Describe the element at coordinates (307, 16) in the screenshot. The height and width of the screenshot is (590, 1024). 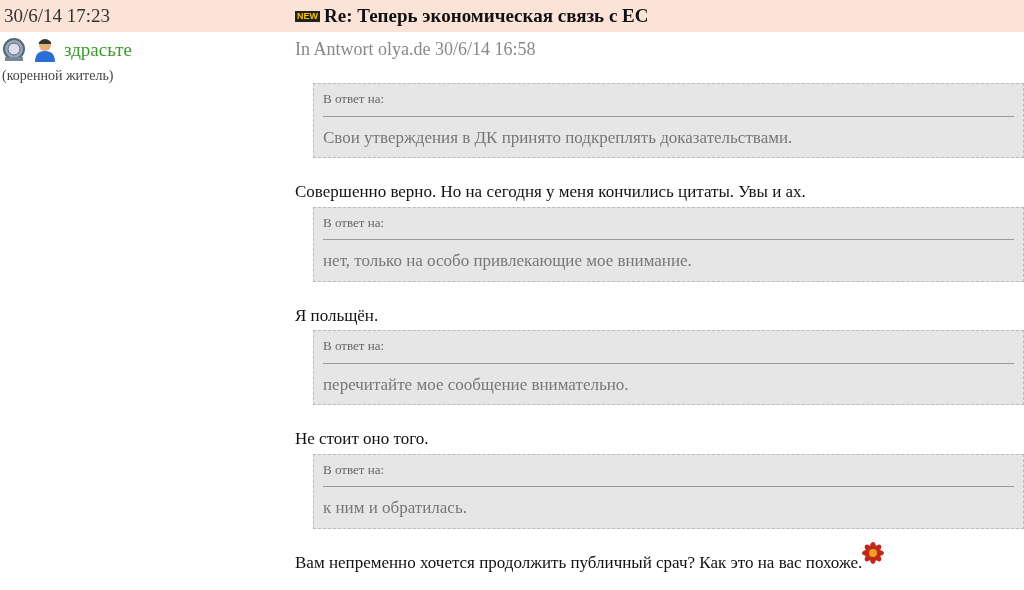
I see `new-badge: NEW` at that location.